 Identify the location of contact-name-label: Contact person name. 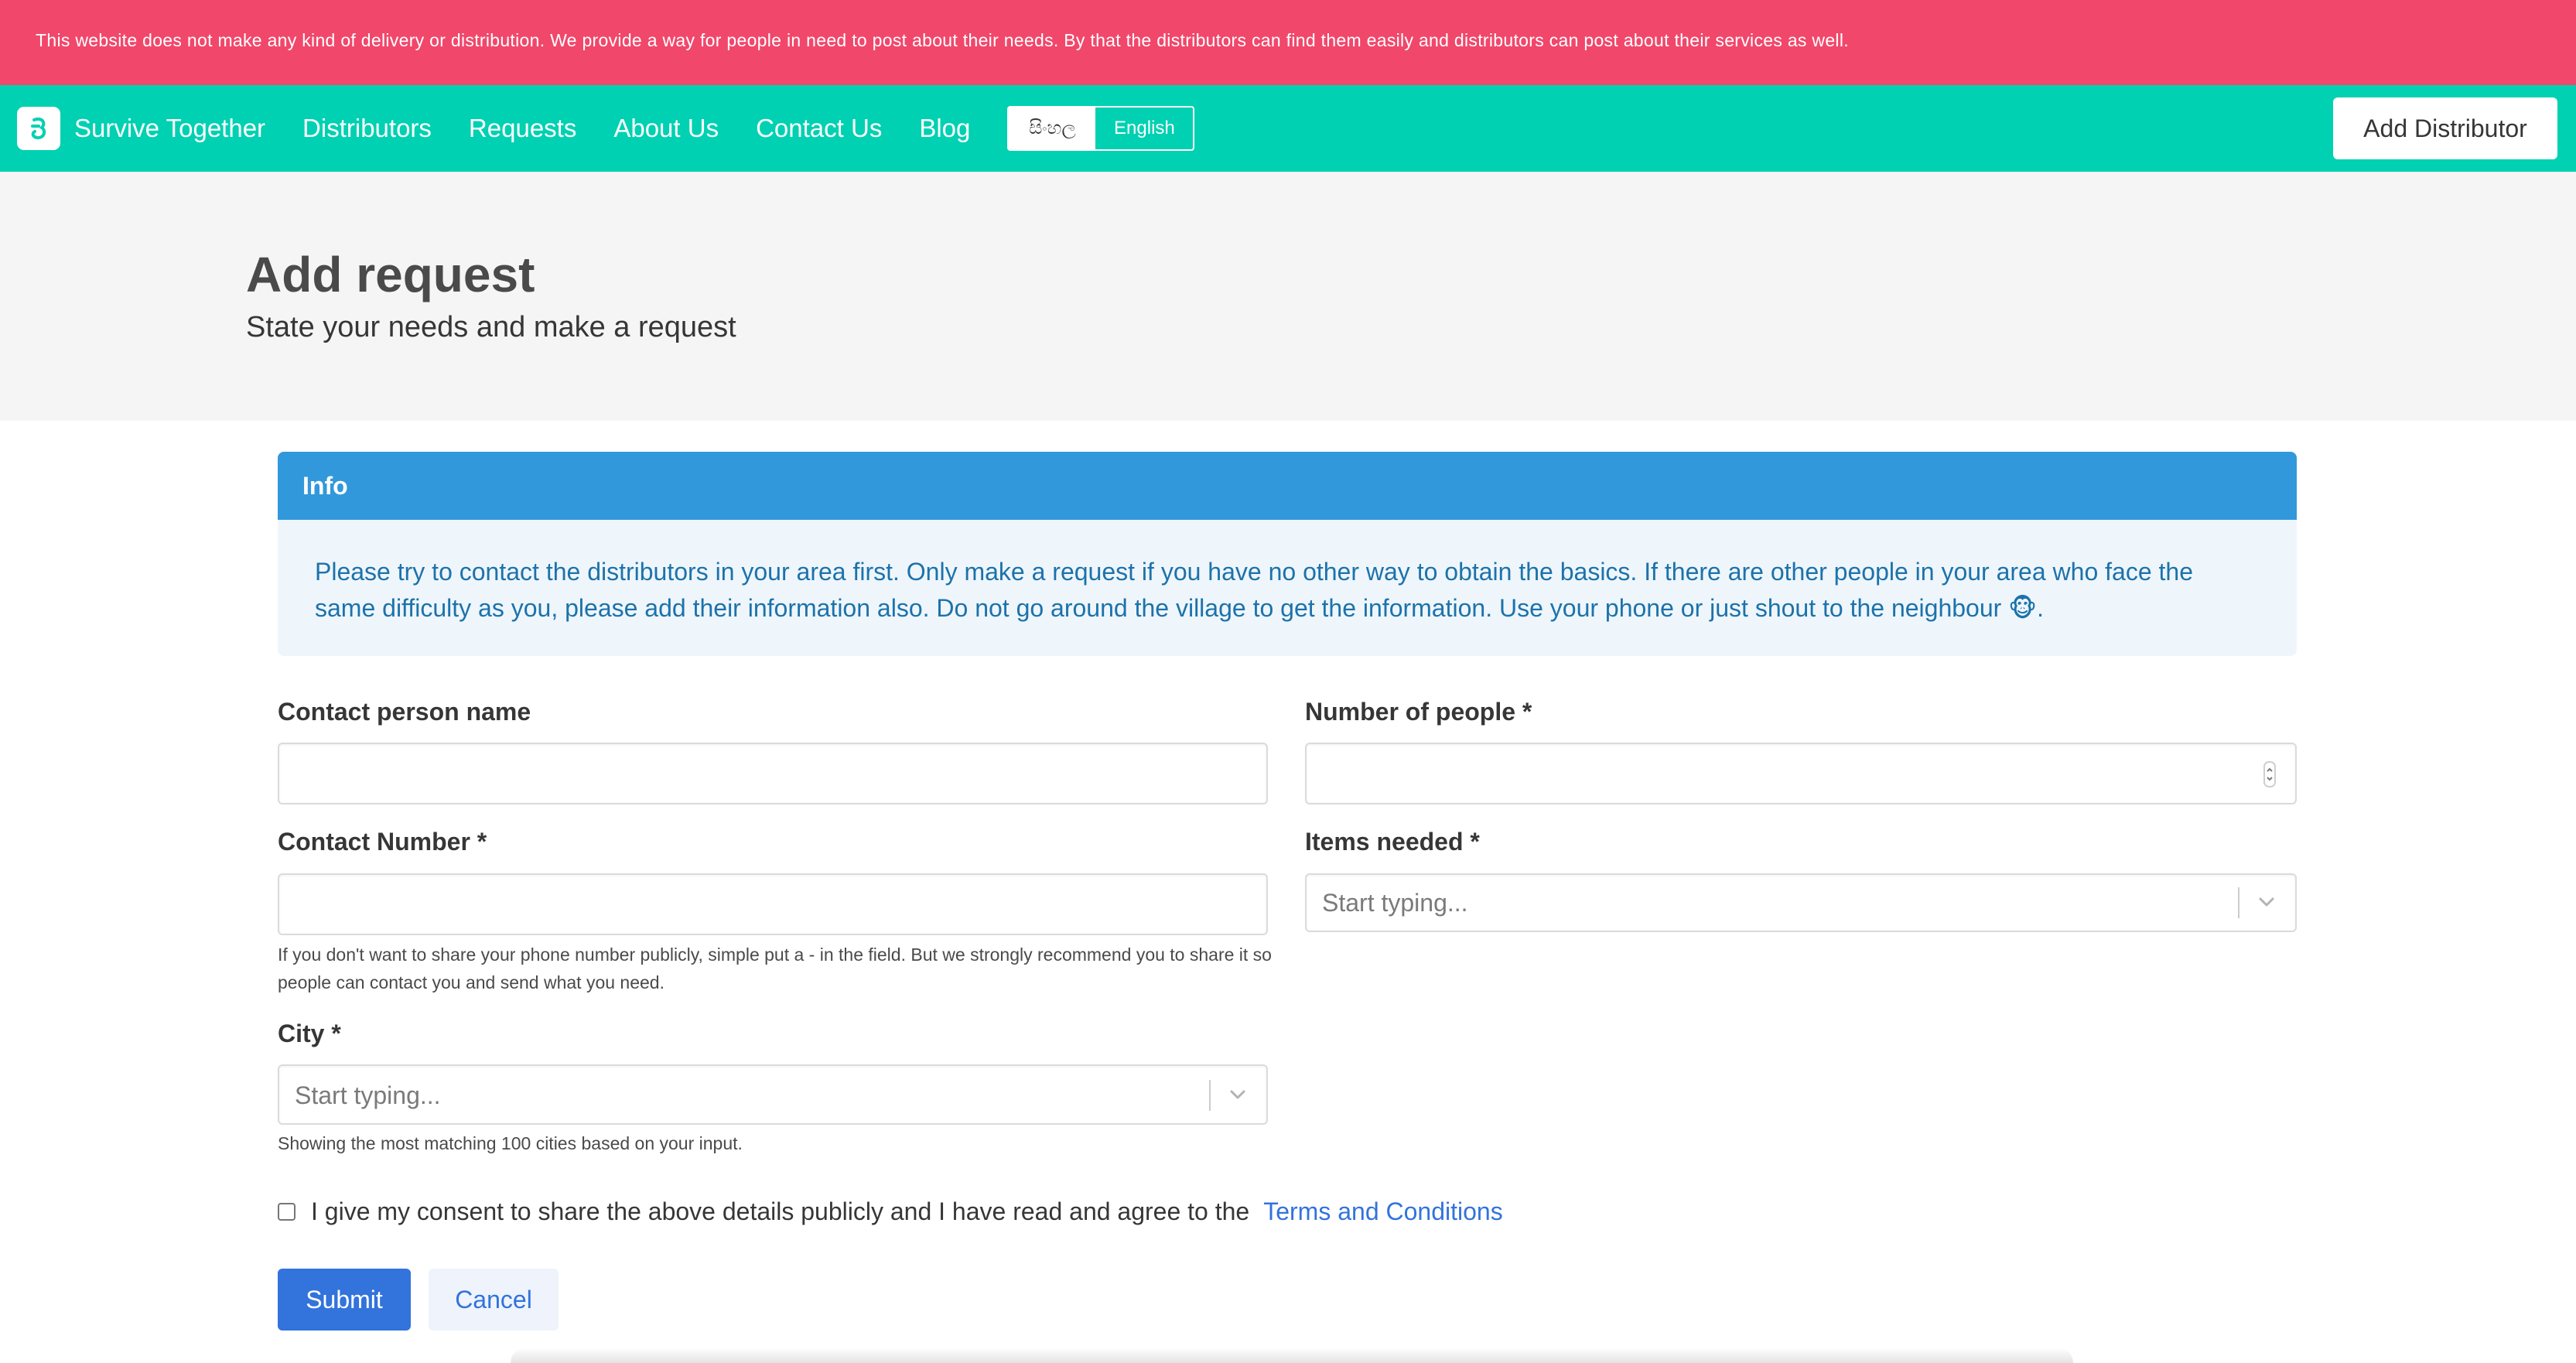
(404, 712).